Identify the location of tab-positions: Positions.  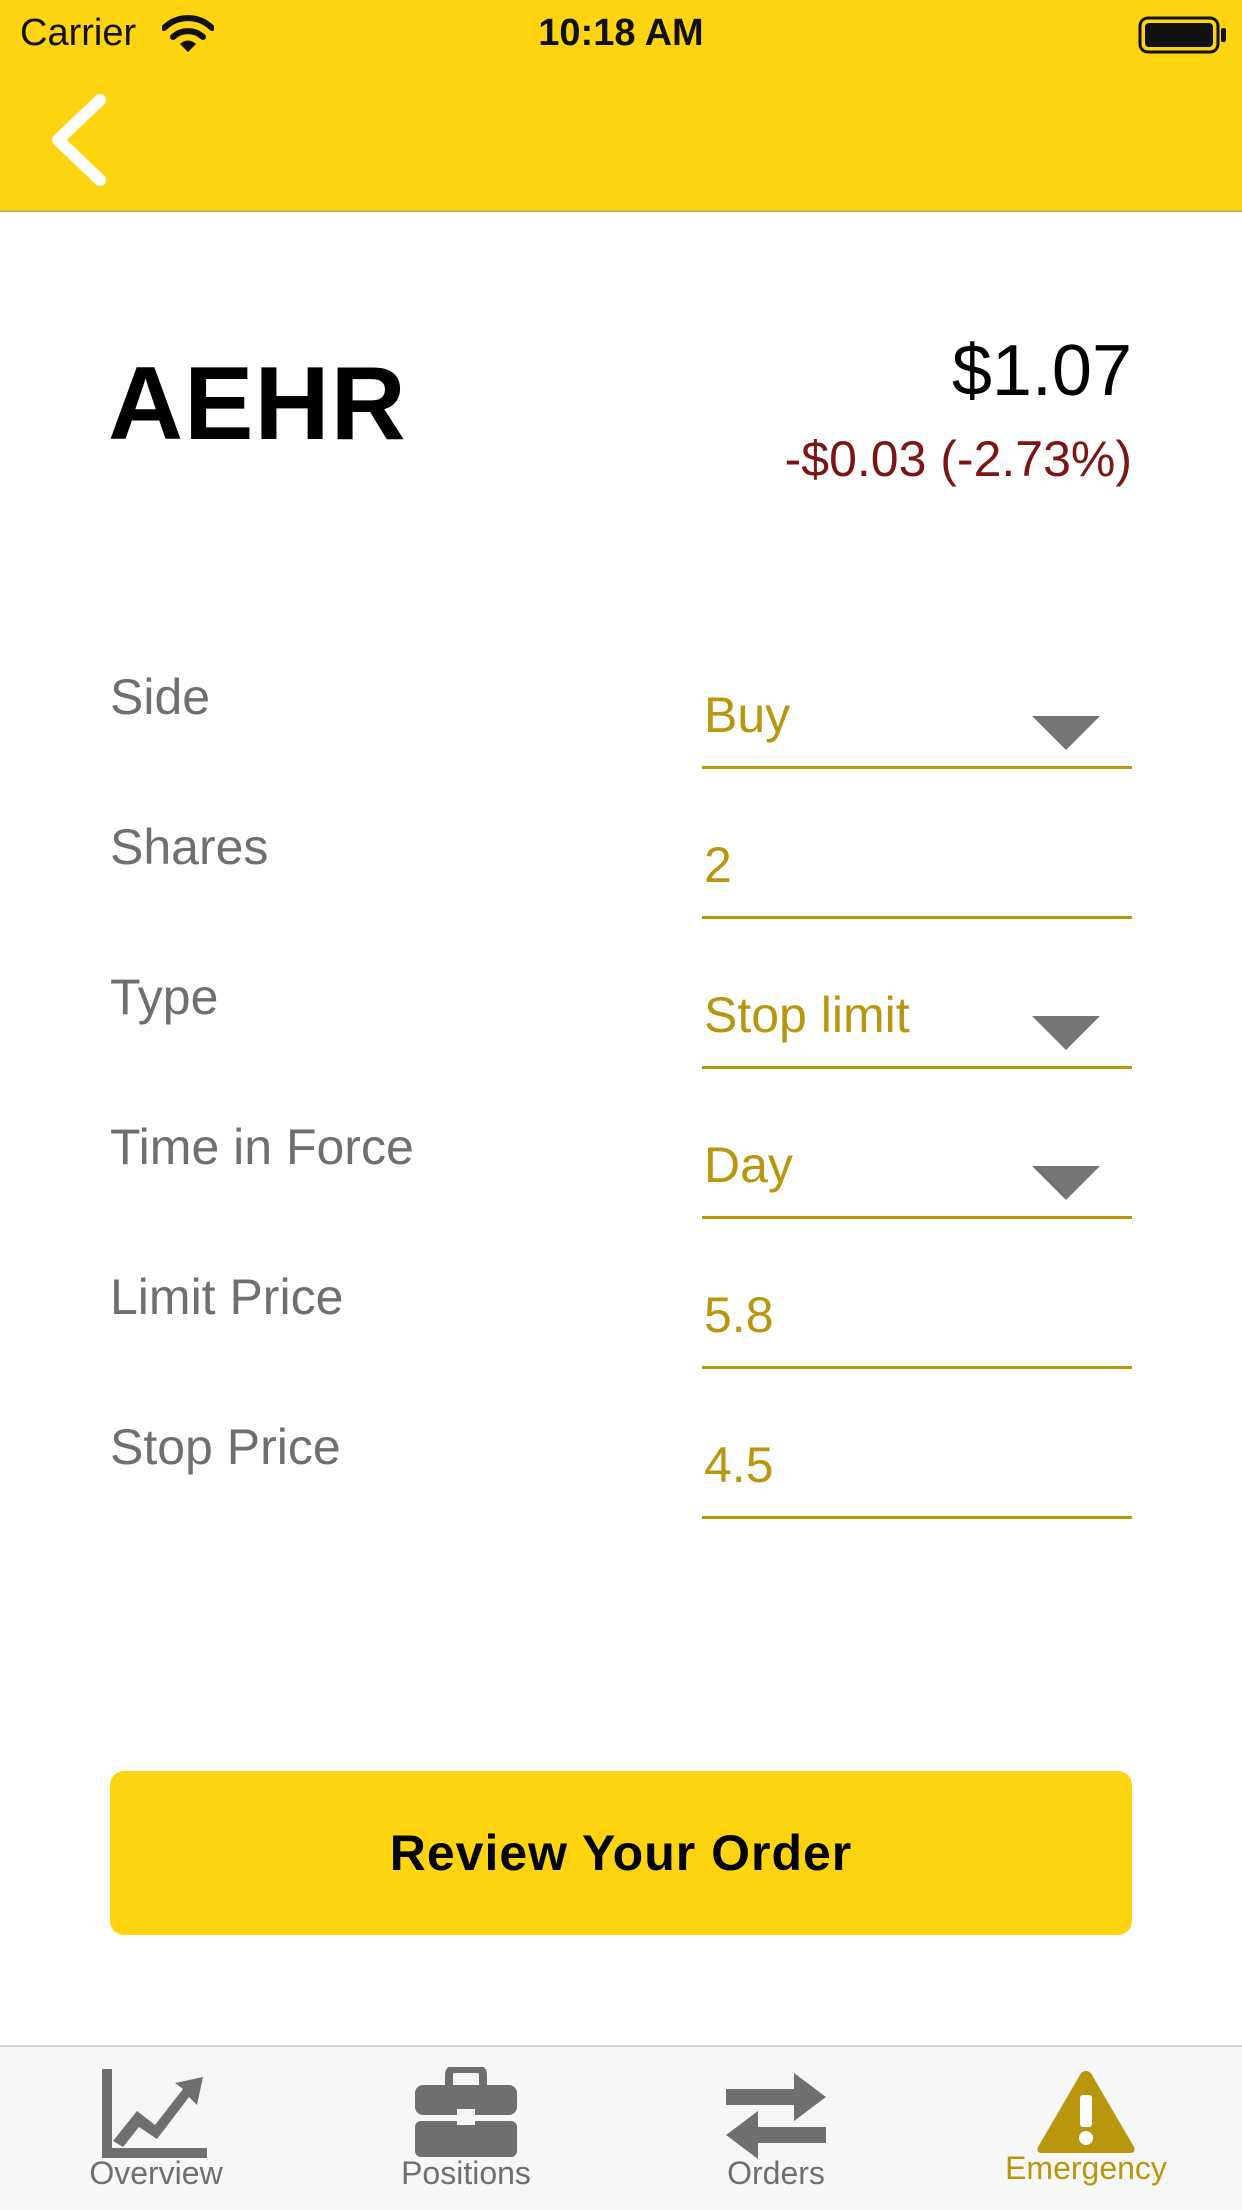
(466, 2128).